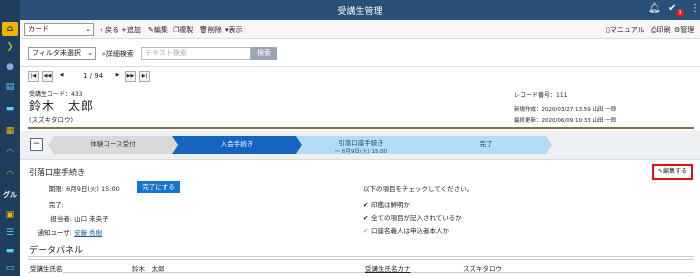 The width and height of the screenshot is (700, 276). I want to click on next-ten-icon: ▶▶, so click(130, 76).